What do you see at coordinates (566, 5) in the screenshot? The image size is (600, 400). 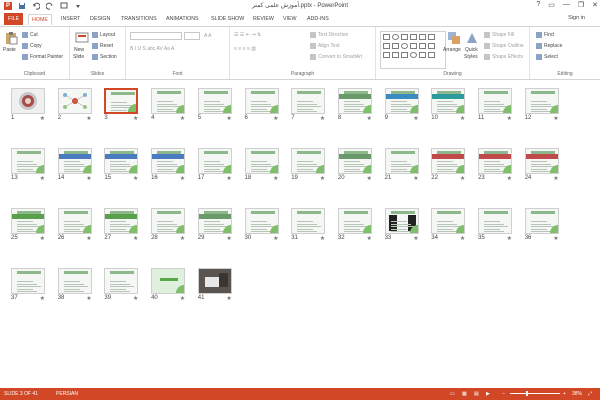 I see `minimize-icon: —` at bounding box center [566, 5].